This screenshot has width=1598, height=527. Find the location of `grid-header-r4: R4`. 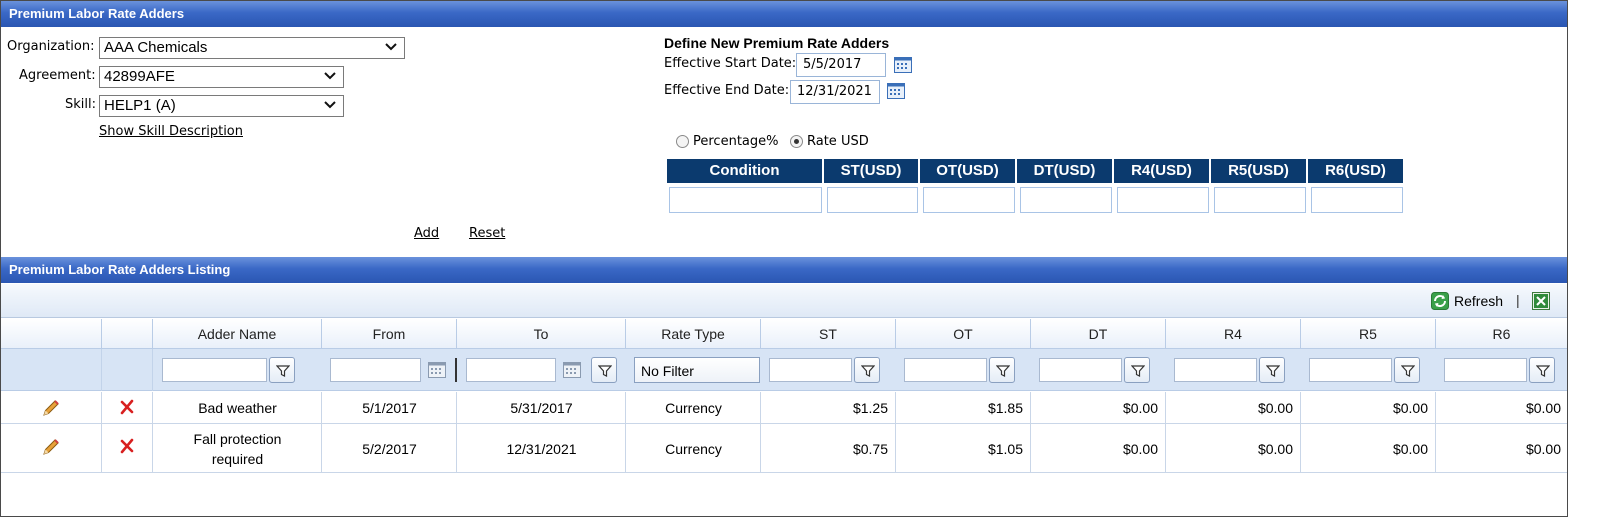

grid-header-r4: R4 is located at coordinates (1233, 334).